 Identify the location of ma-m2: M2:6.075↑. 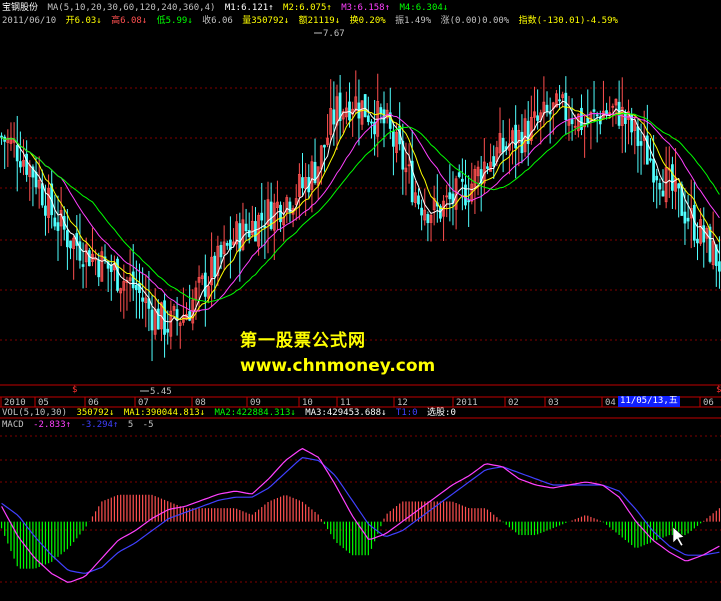
(307, 8).